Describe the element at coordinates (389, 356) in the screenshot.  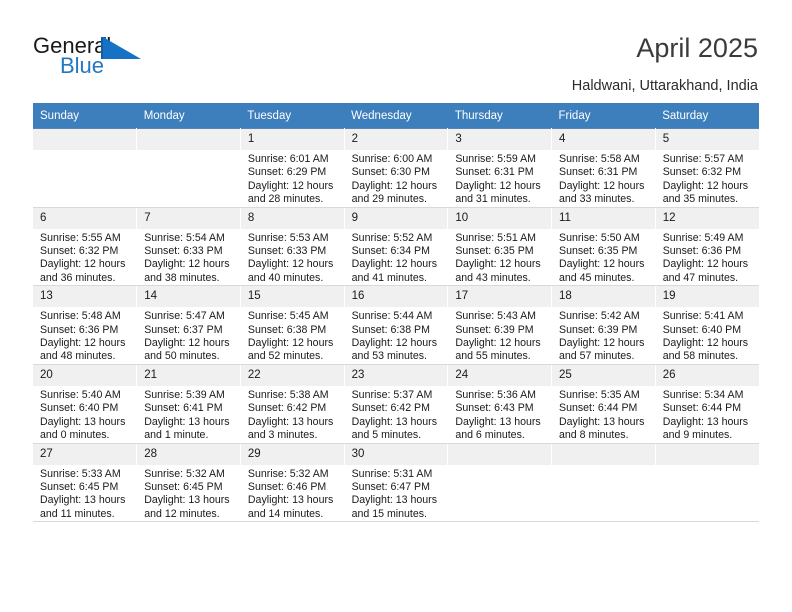
I see `daylight-text-line2: and 53 minutes.` at that location.